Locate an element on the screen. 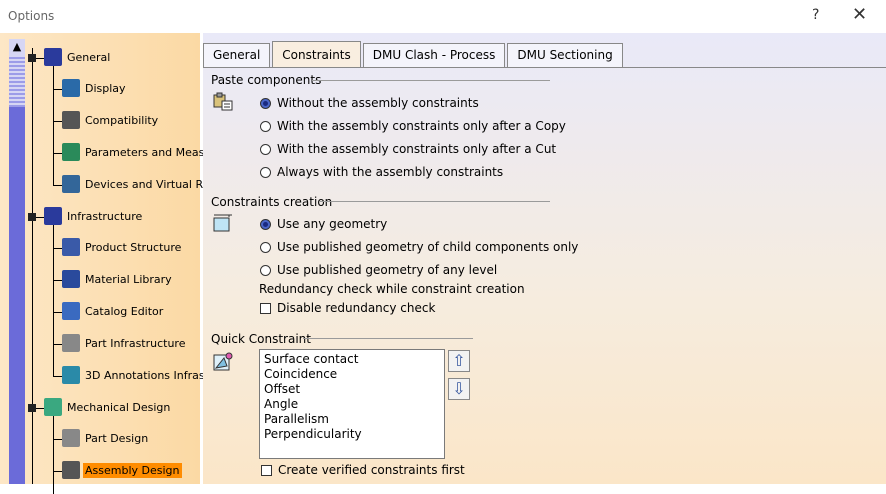  tree-item-material-library: Material Library is located at coordinates (118, 279).